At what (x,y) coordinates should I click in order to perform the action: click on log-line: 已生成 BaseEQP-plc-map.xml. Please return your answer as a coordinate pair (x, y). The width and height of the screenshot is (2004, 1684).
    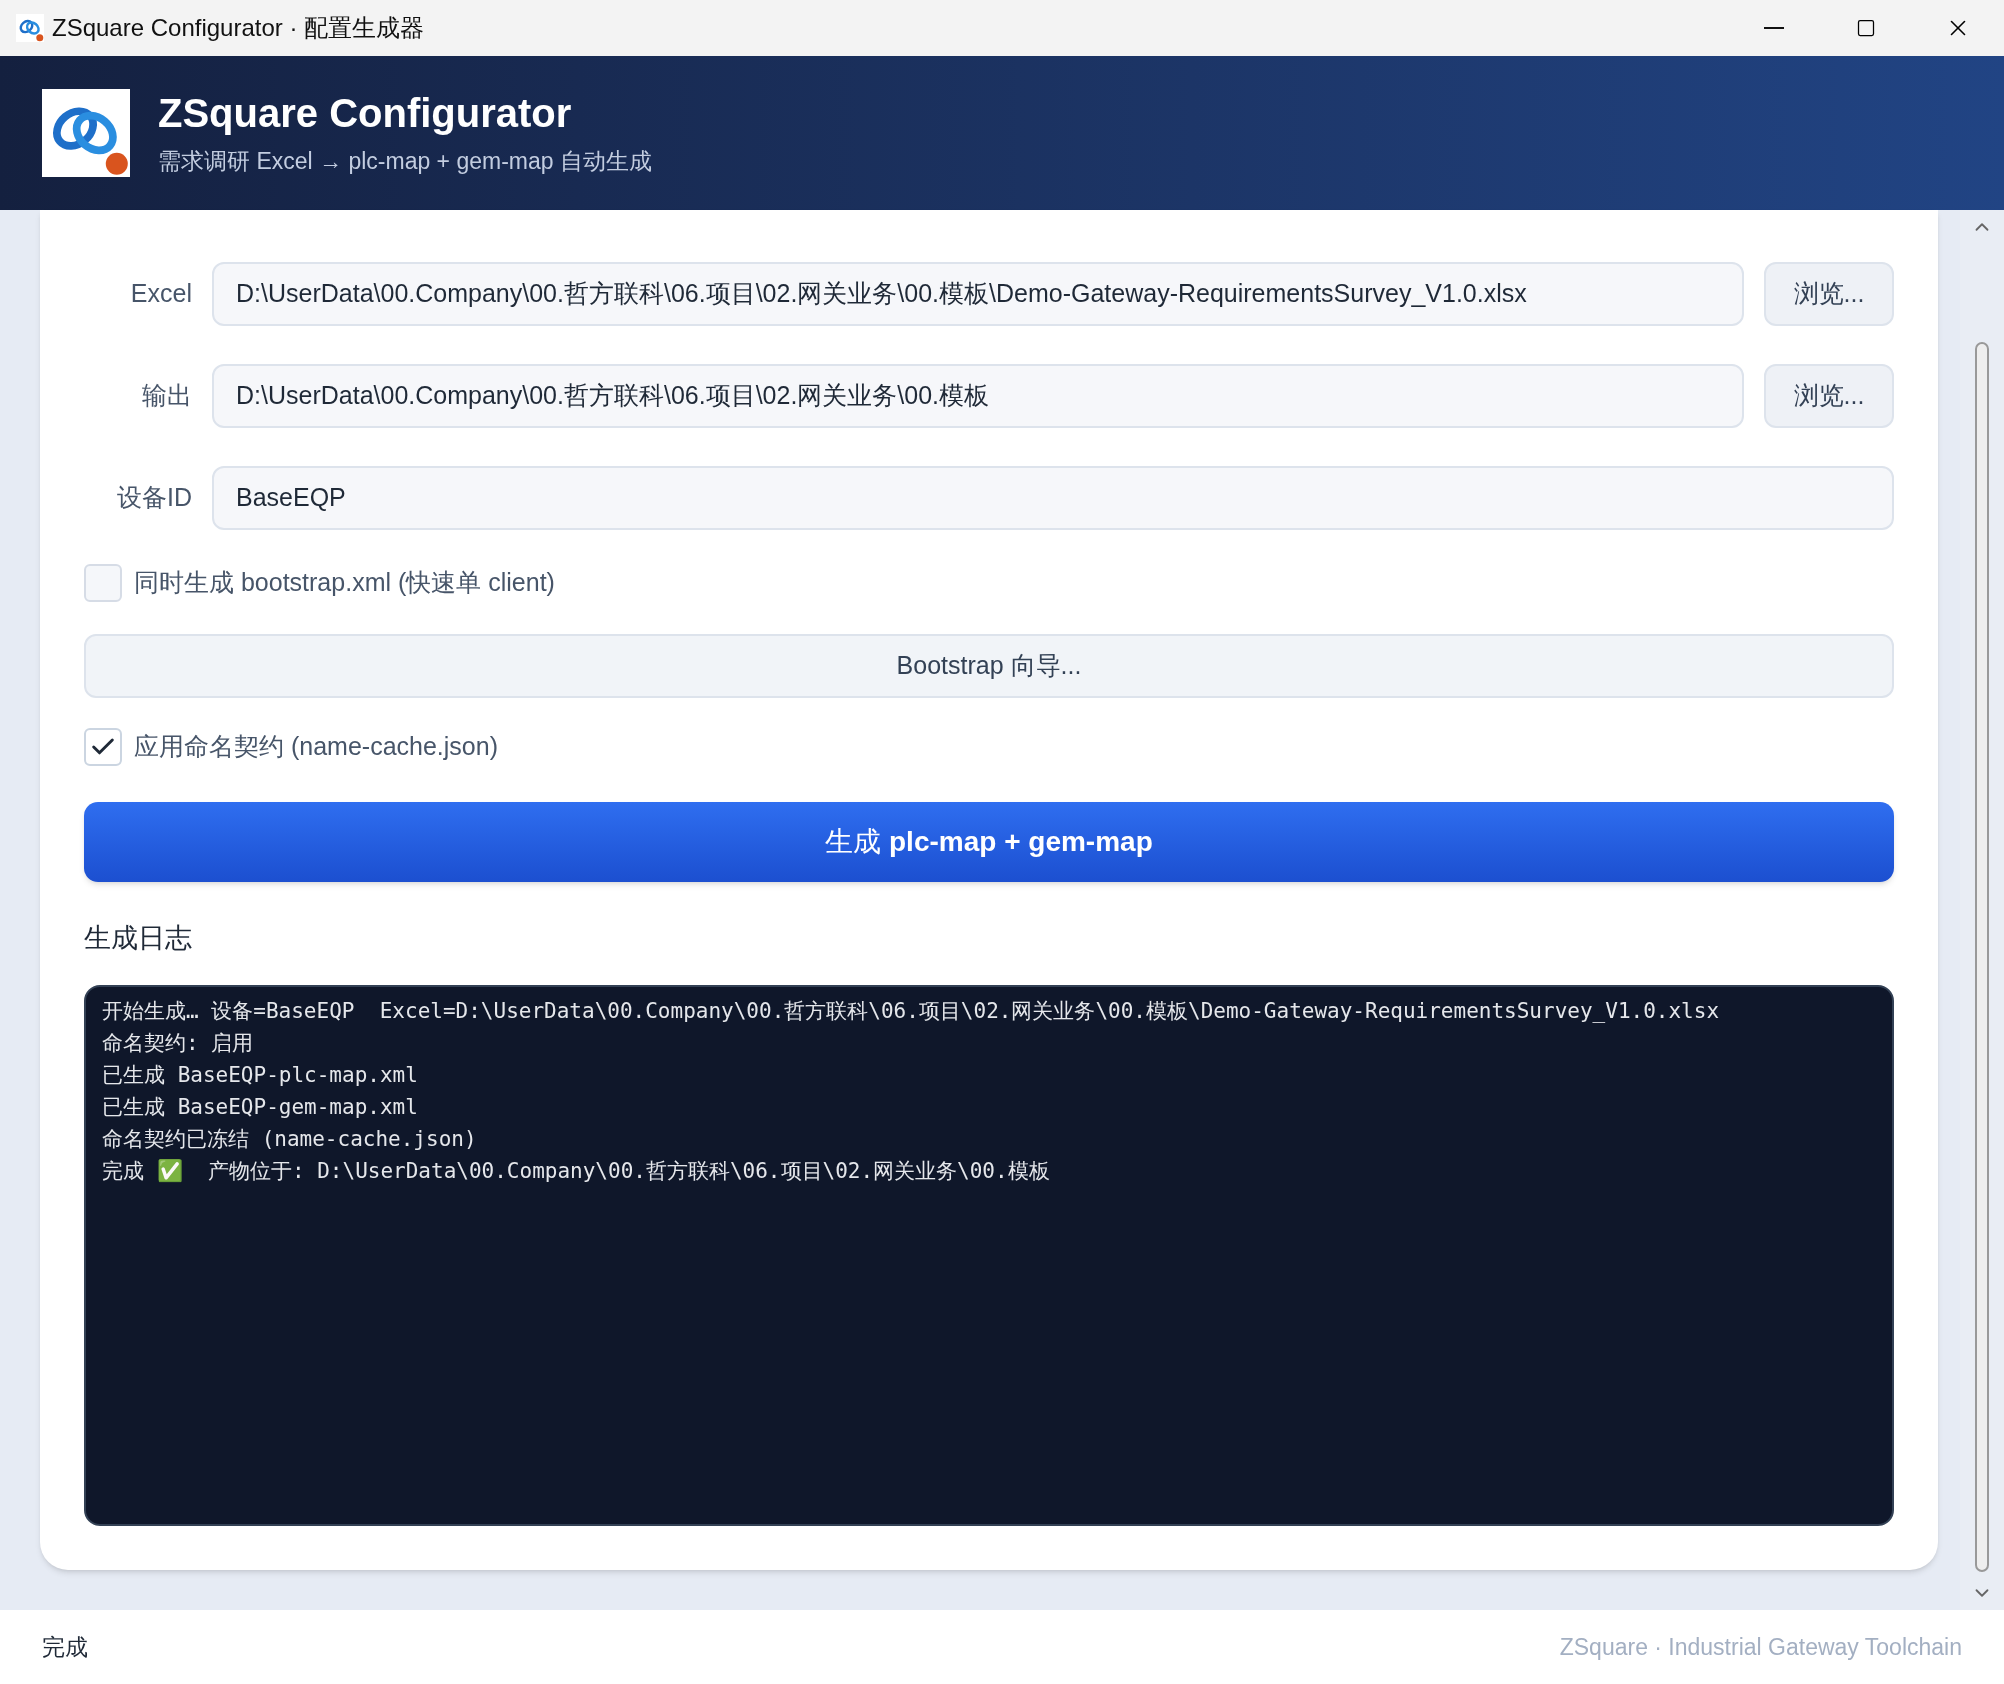
    Looking at the image, I should click on (260, 1075).